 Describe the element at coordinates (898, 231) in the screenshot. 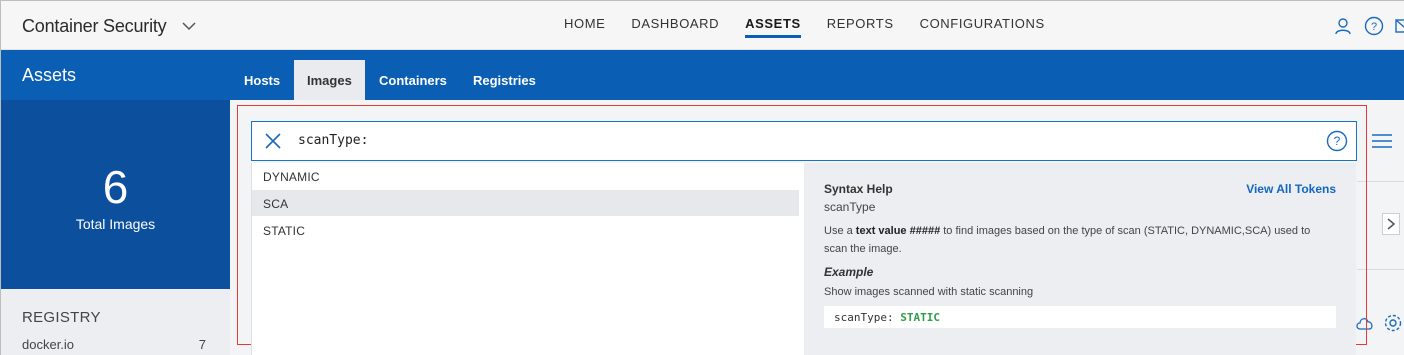

I see `desc-bold: text value #####` at that location.